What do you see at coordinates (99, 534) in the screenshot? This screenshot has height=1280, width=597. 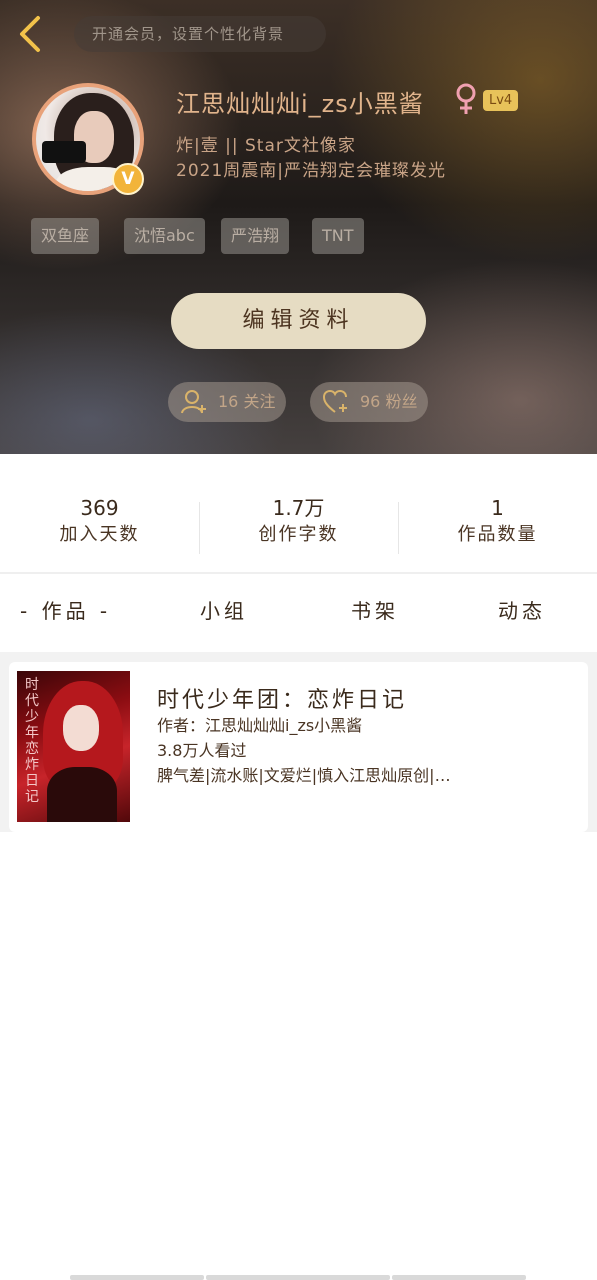 I see `stat-label: 加入天数` at bounding box center [99, 534].